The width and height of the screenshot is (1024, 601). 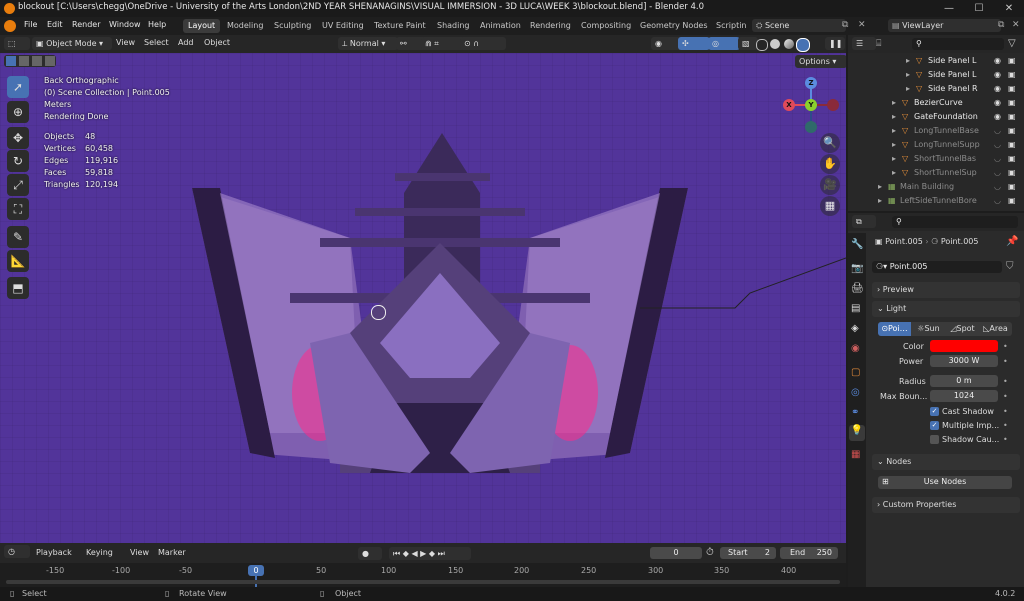 What do you see at coordinates (55, 24) in the screenshot?
I see `menu-edit: Edit` at bounding box center [55, 24].